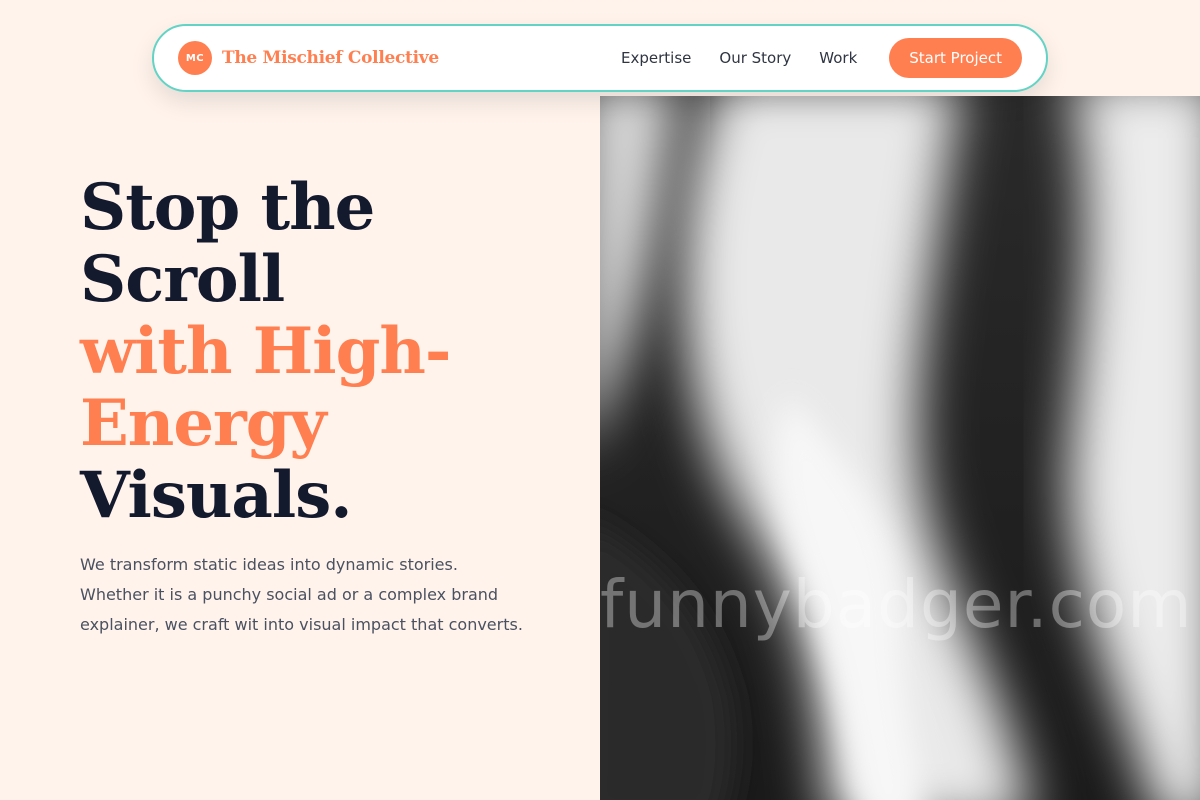 The height and width of the screenshot is (800, 1200). Describe the element at coordinates (182, 279) in the screenshot. I see `headline-line-2: Scroll` at that location.